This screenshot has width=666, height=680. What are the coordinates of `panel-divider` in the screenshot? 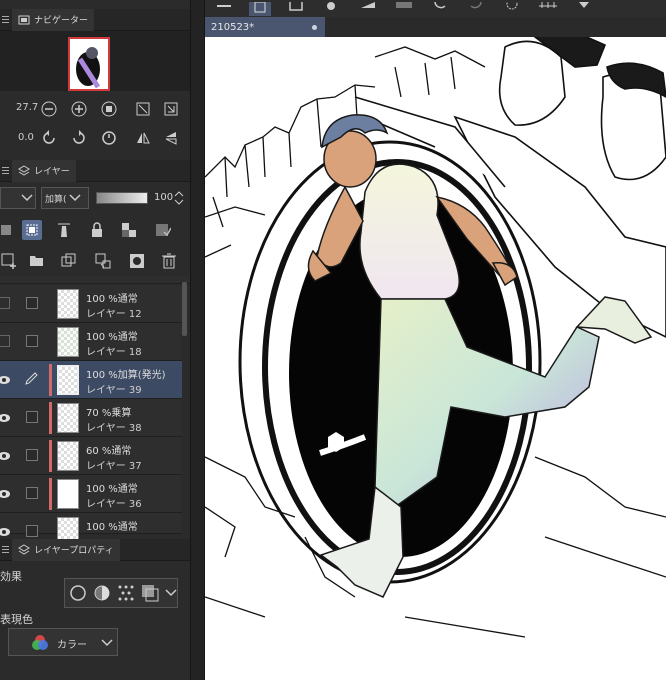 It's located at (197, 340).